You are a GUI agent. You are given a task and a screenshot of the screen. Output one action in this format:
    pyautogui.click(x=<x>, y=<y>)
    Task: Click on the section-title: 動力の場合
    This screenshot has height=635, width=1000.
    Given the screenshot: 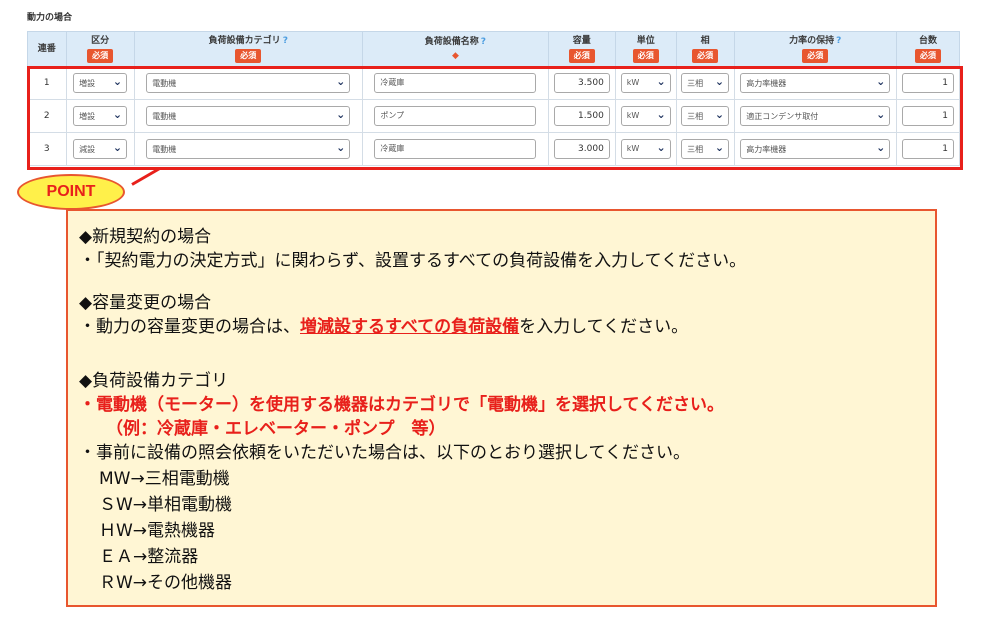 What is the action you would take?
    pyautogui.click(x=50, y=18)
    